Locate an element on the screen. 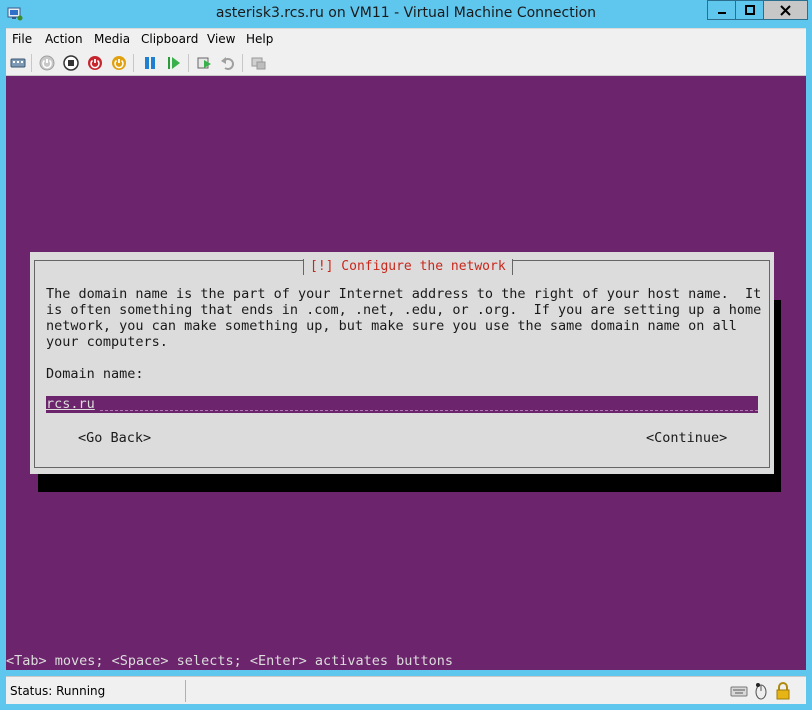  checkpoint-icon is located at coordinates (204, 63).